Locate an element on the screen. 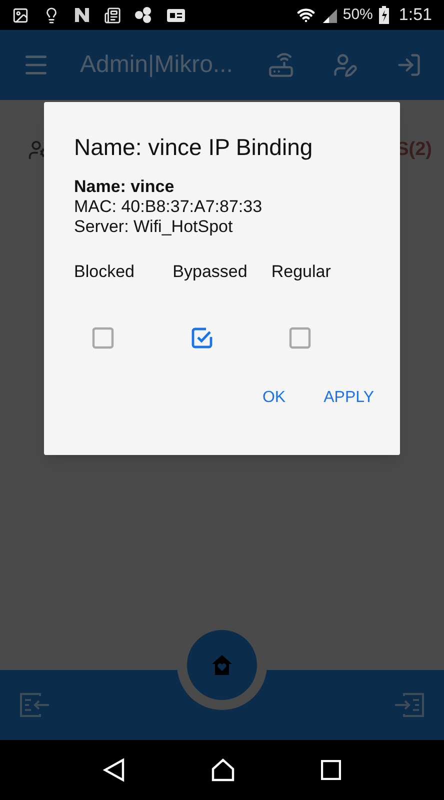 The width and height of the screenshot is (444, 800). info-line: Server: Wifi_HotSpot is located at coordinates (154, 227).